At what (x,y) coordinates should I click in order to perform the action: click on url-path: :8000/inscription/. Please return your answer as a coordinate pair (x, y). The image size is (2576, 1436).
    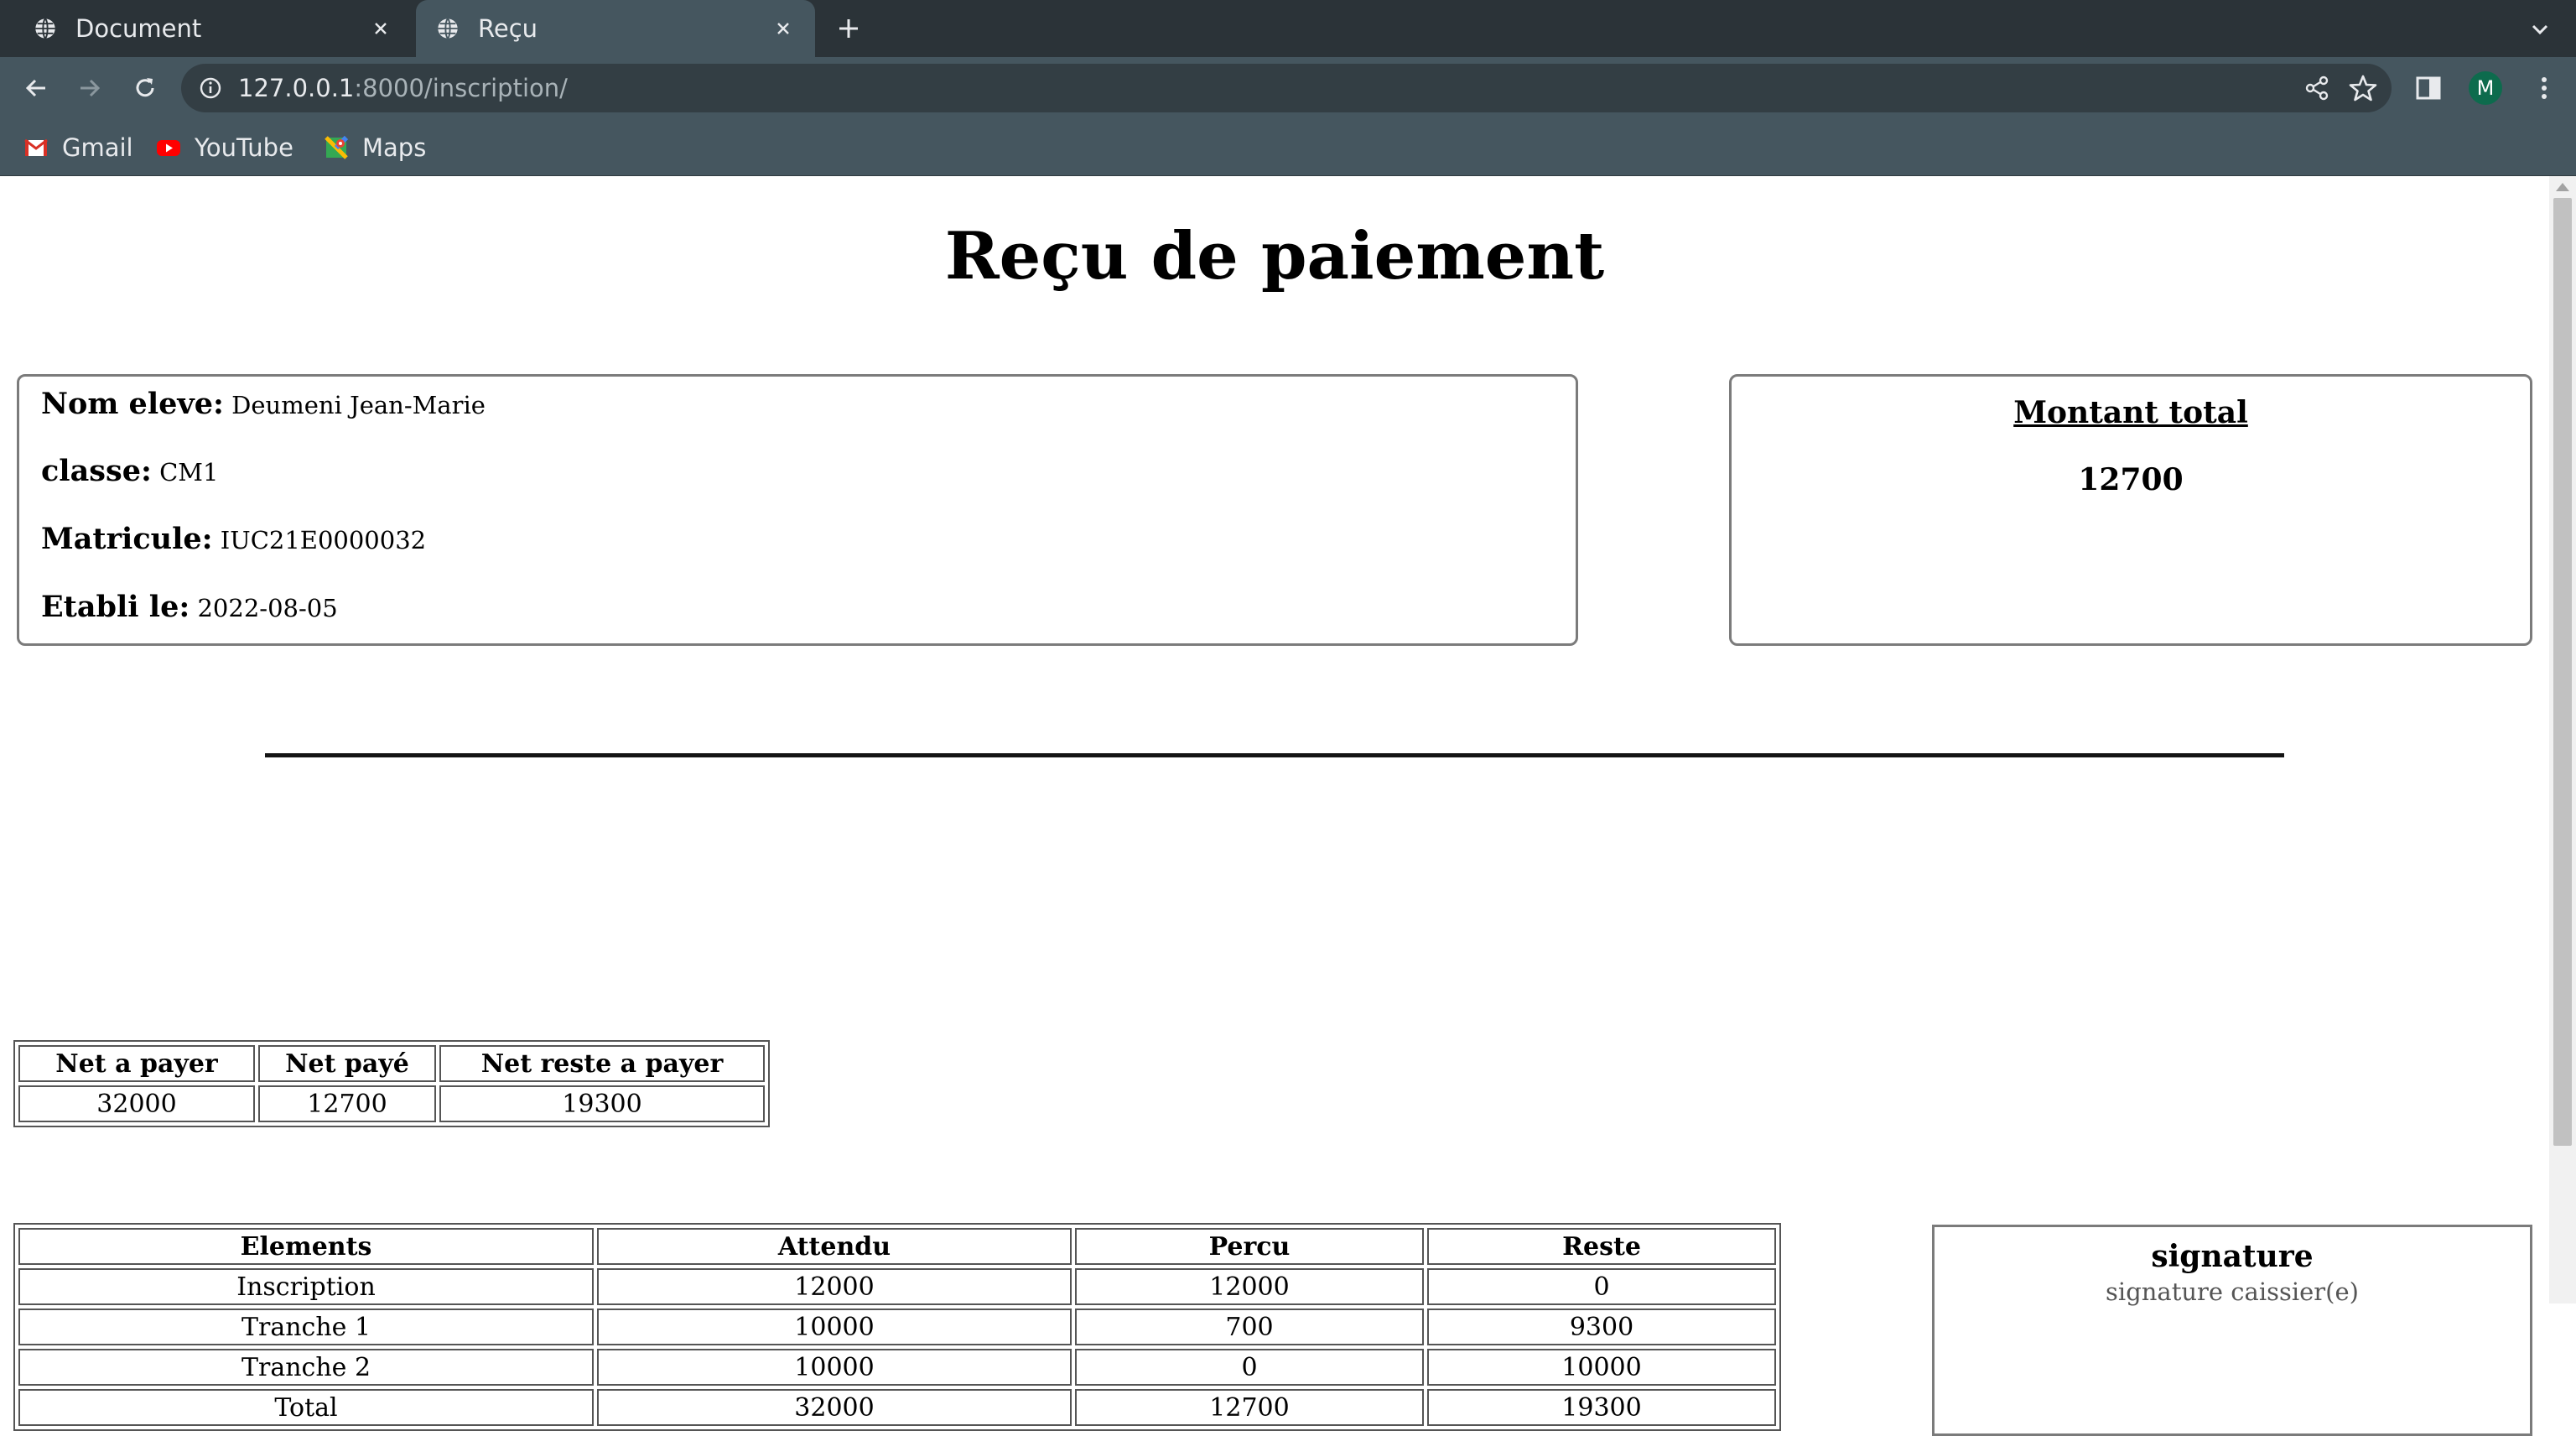
    Looking at the image, I should click on (461, 88).